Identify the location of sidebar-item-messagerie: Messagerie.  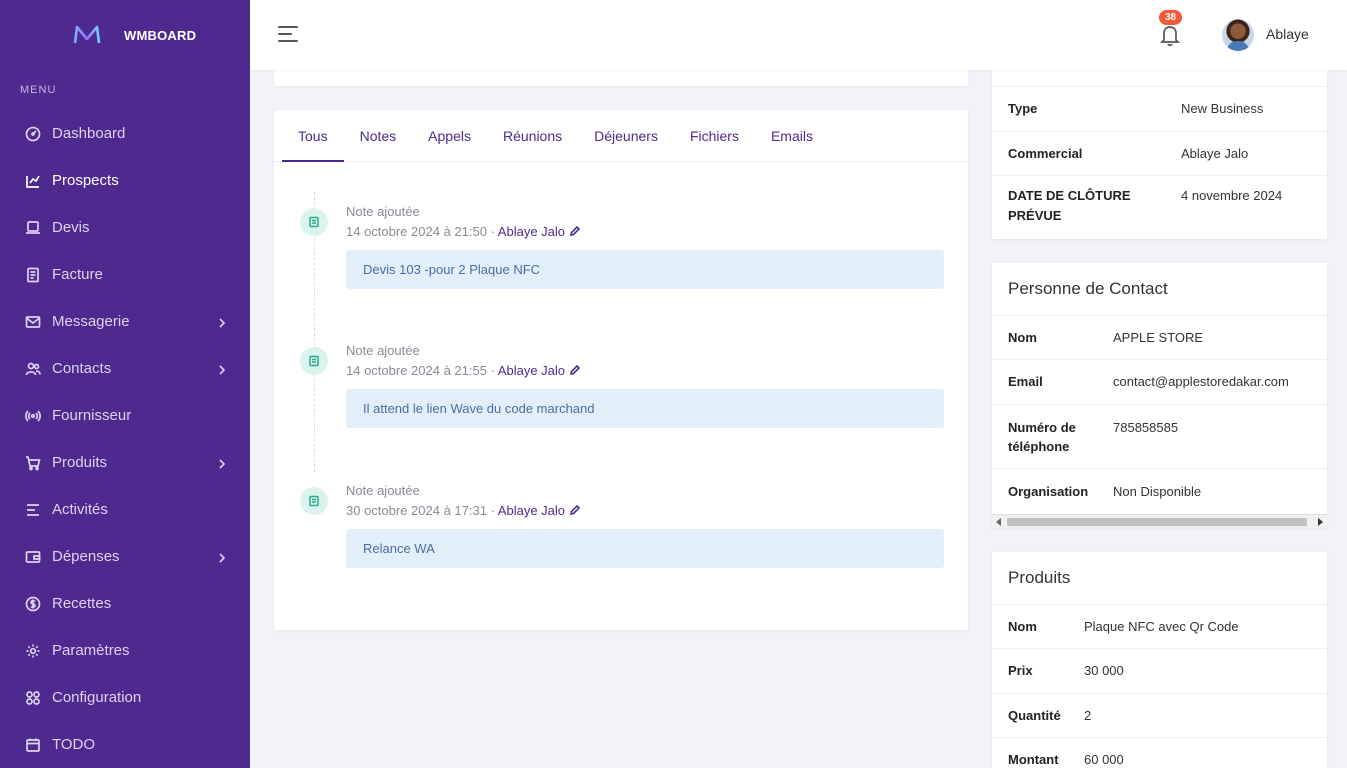
(125, 321).